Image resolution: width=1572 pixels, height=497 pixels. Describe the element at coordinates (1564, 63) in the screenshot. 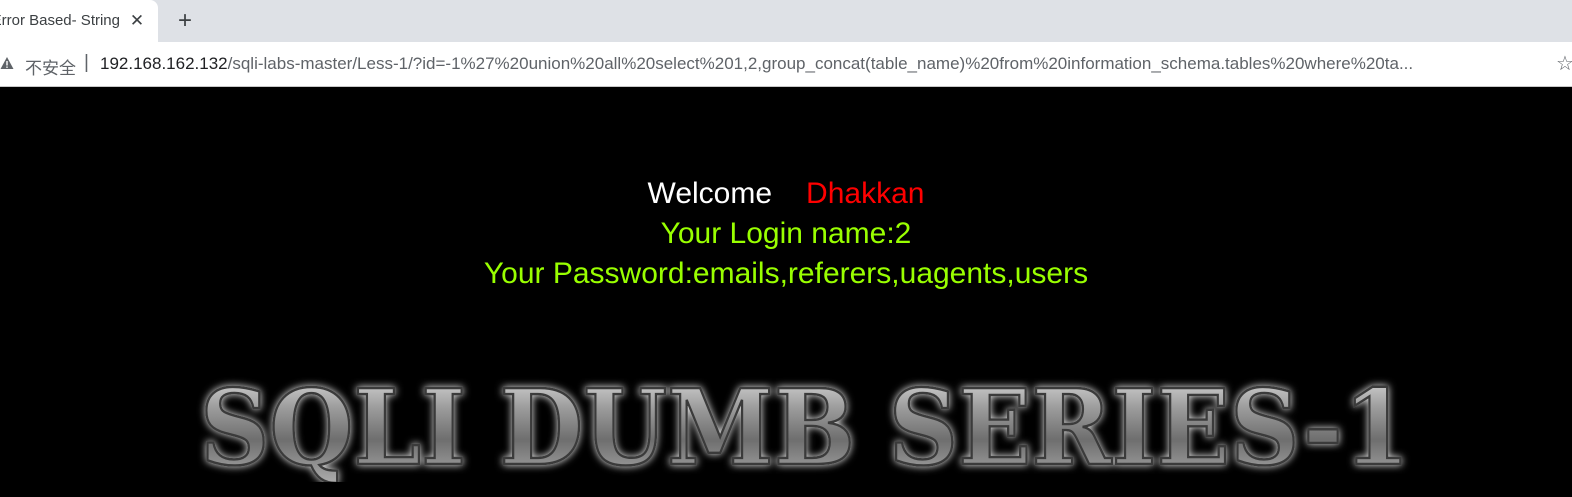

I see `bookmark-star-icon: ☆` at that location.